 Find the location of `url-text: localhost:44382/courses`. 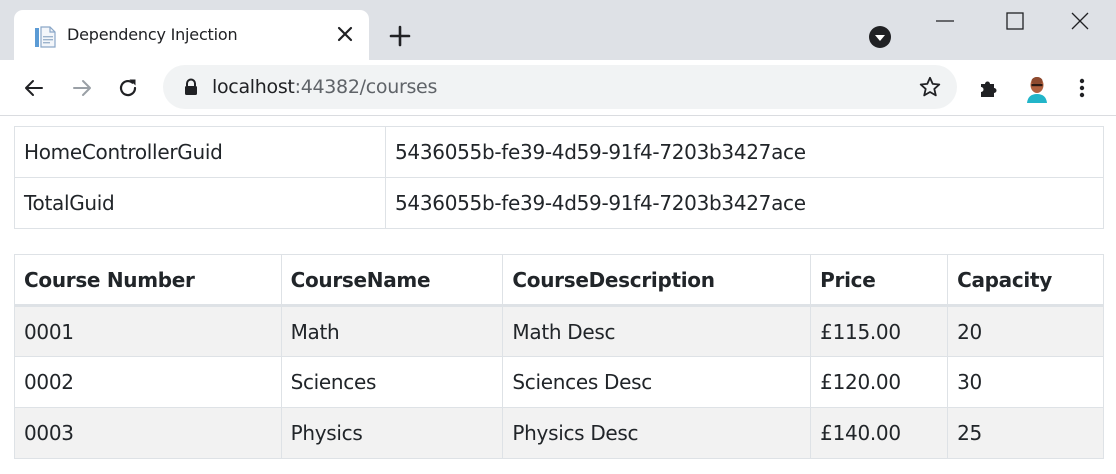

url-text: localhost:44382/courses is located at coordinates (324, 87).